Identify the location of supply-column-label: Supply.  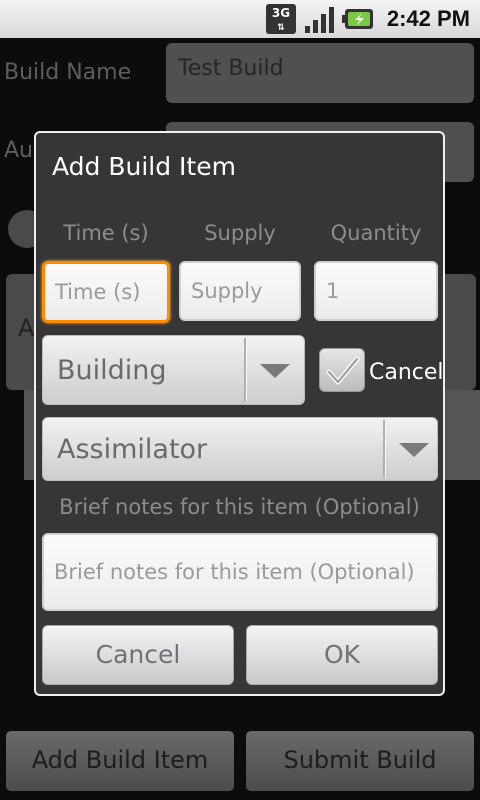
(240, 233).